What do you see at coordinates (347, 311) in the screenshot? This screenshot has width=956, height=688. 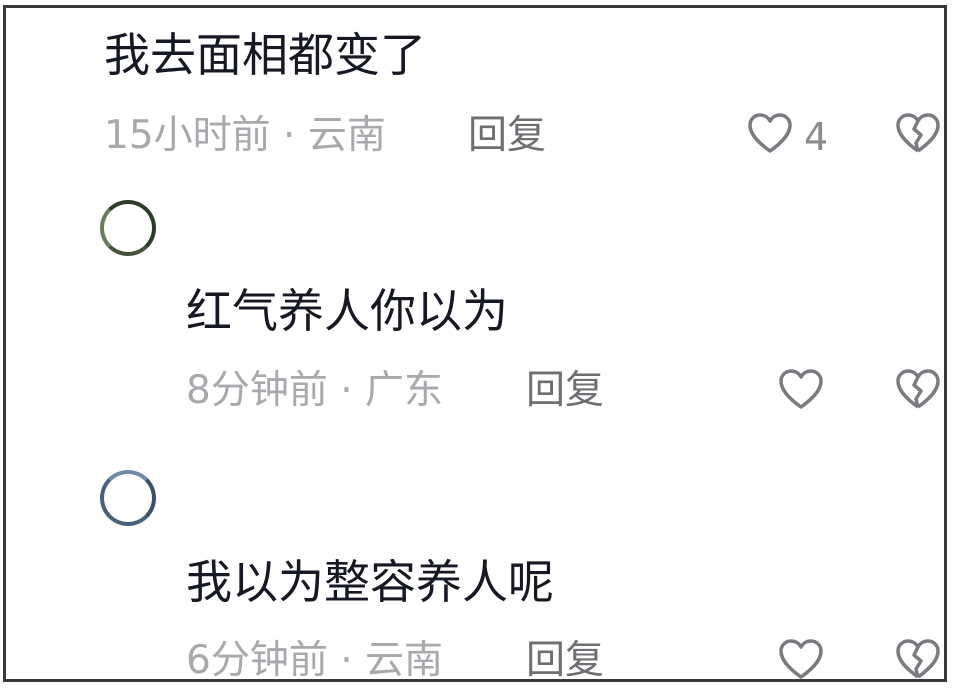 I see `comment-text: 红气养人你以为` at bounding box center [347, 311].